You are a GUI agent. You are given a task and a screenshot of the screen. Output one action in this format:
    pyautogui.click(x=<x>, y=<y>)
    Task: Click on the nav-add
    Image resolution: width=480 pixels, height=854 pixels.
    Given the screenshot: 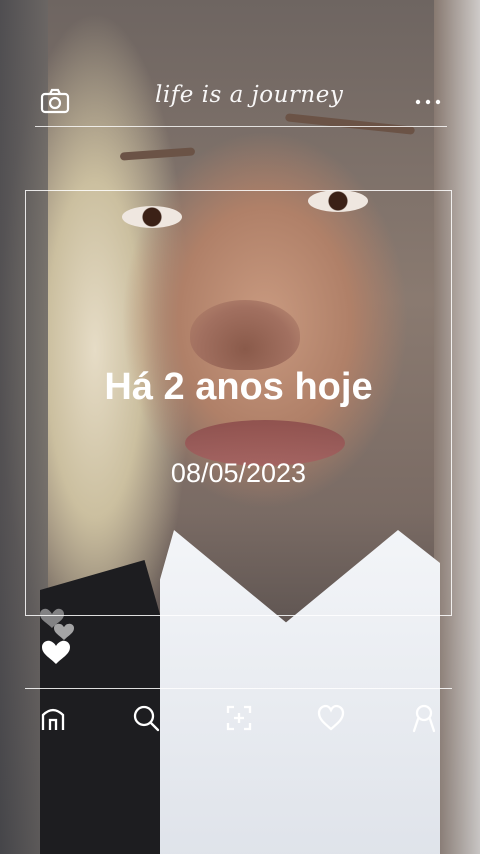 What is the action you would take?
    pyautogui.click(x=239, y=718)
    